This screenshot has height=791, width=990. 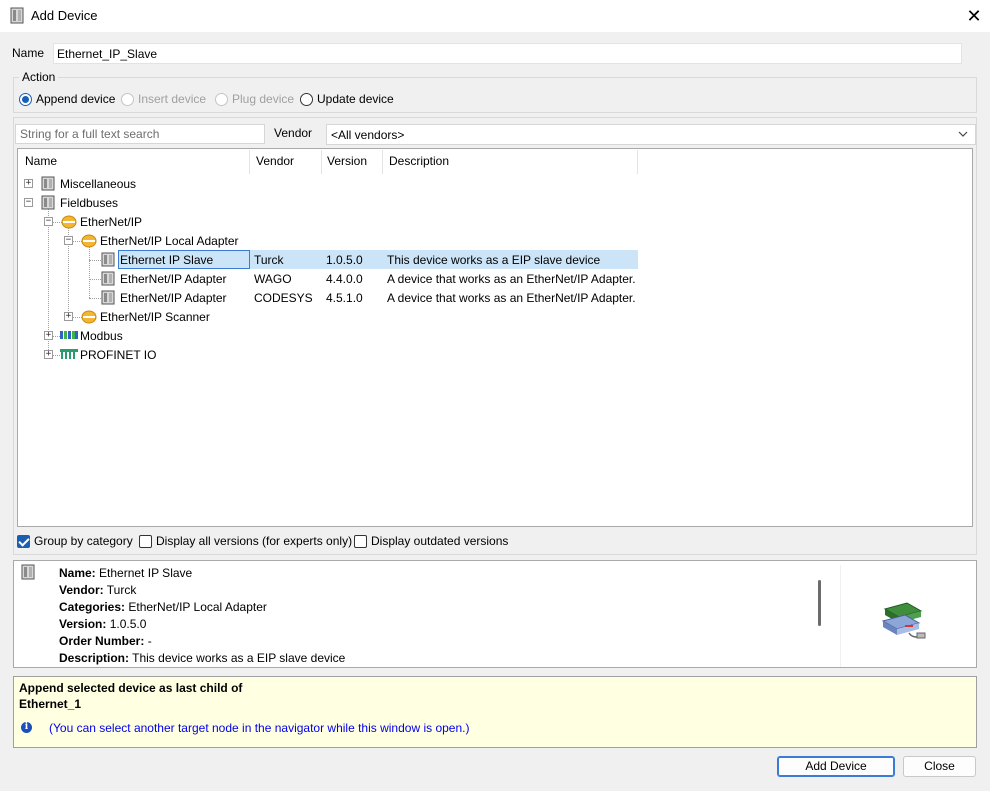 What do you see at coordinates (69, 335) in the screenshot?
I see `modbus-icon` at bounding box center [69, 335].